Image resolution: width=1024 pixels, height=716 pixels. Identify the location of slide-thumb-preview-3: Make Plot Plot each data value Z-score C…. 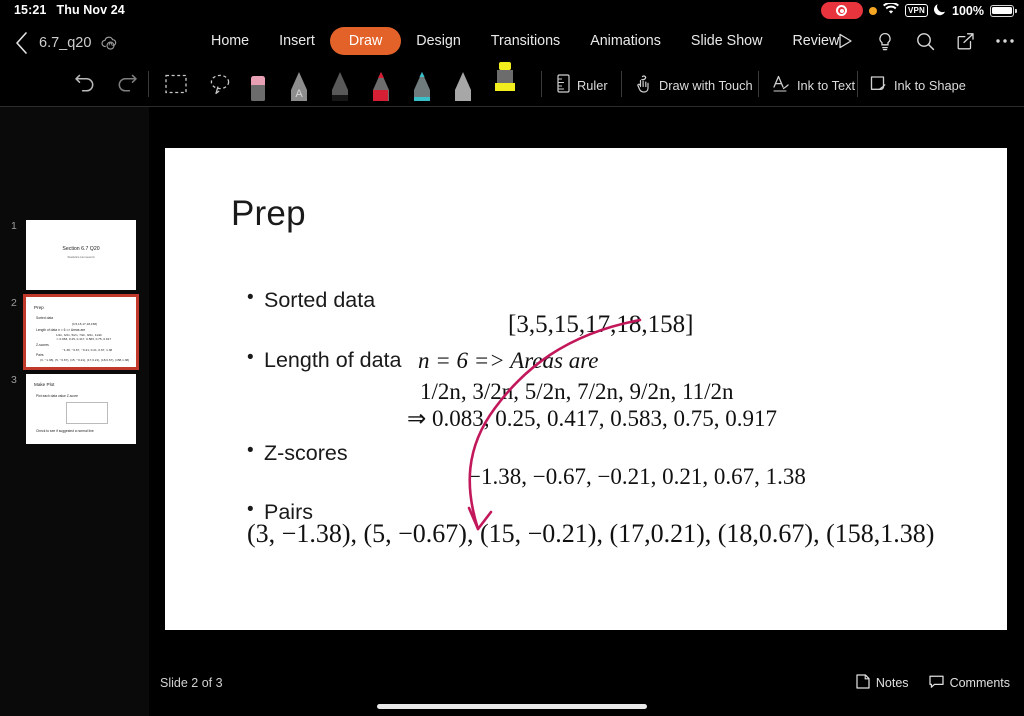
(81, 409).